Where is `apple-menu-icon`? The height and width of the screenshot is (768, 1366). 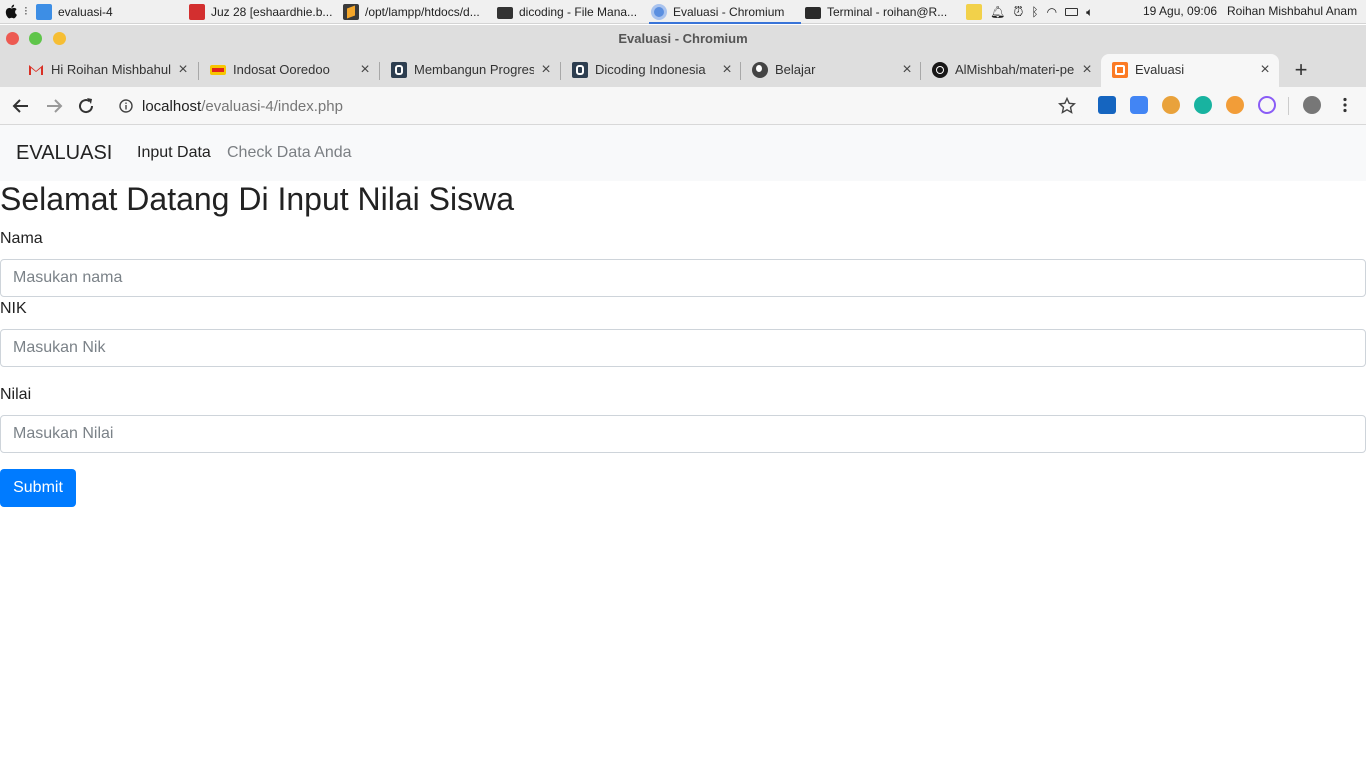 apple-menu-icon is located at coordinates (11, 11).